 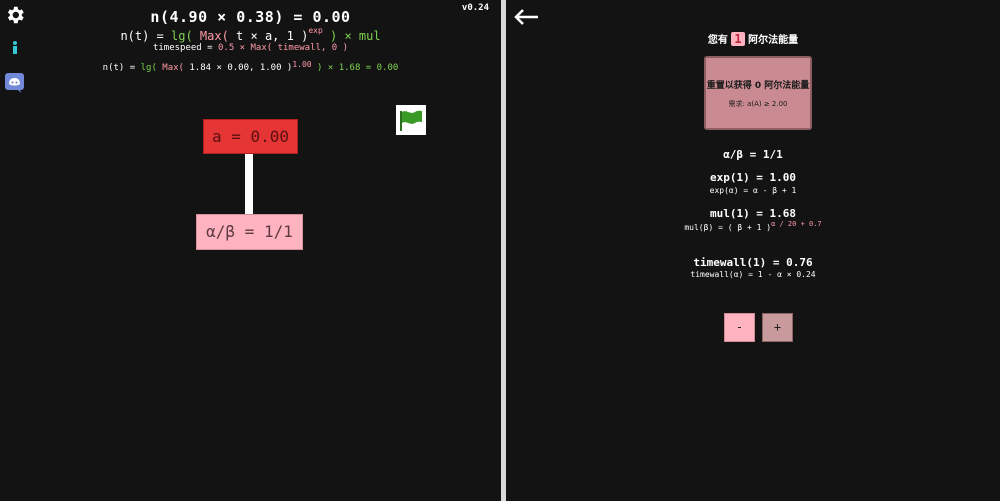 What do you see at coordinates (753, 154) in the screenshot?
I see `ab-title: α/β = 1/1` at bounding box center [753, 154].